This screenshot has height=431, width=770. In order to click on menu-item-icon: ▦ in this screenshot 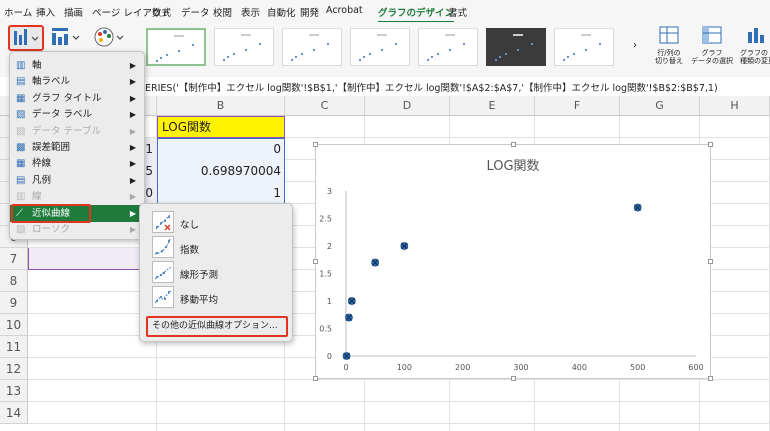, I will do `click(21, 98)`.